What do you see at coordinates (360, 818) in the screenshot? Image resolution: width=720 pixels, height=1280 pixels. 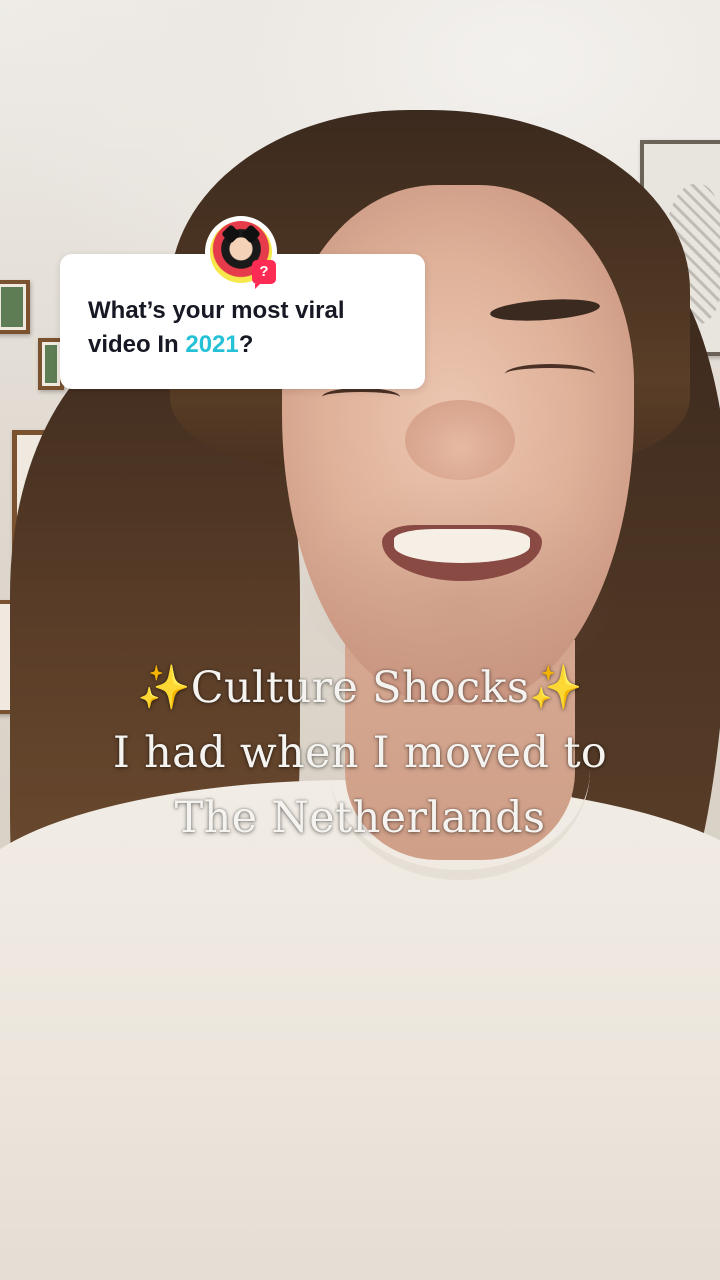 I see `caption-line-3: The Netherlands` at bounding box center [360, 818].